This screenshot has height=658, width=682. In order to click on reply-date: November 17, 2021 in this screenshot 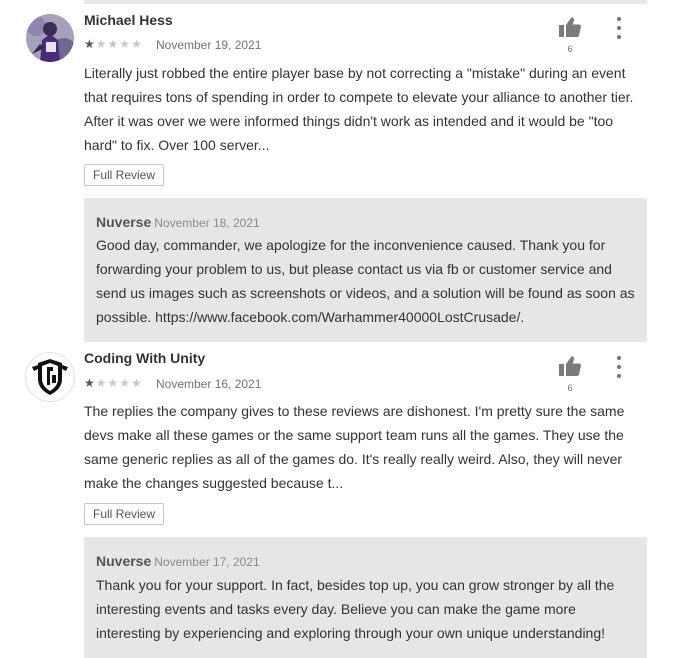, I will do `click(207, 562)`.